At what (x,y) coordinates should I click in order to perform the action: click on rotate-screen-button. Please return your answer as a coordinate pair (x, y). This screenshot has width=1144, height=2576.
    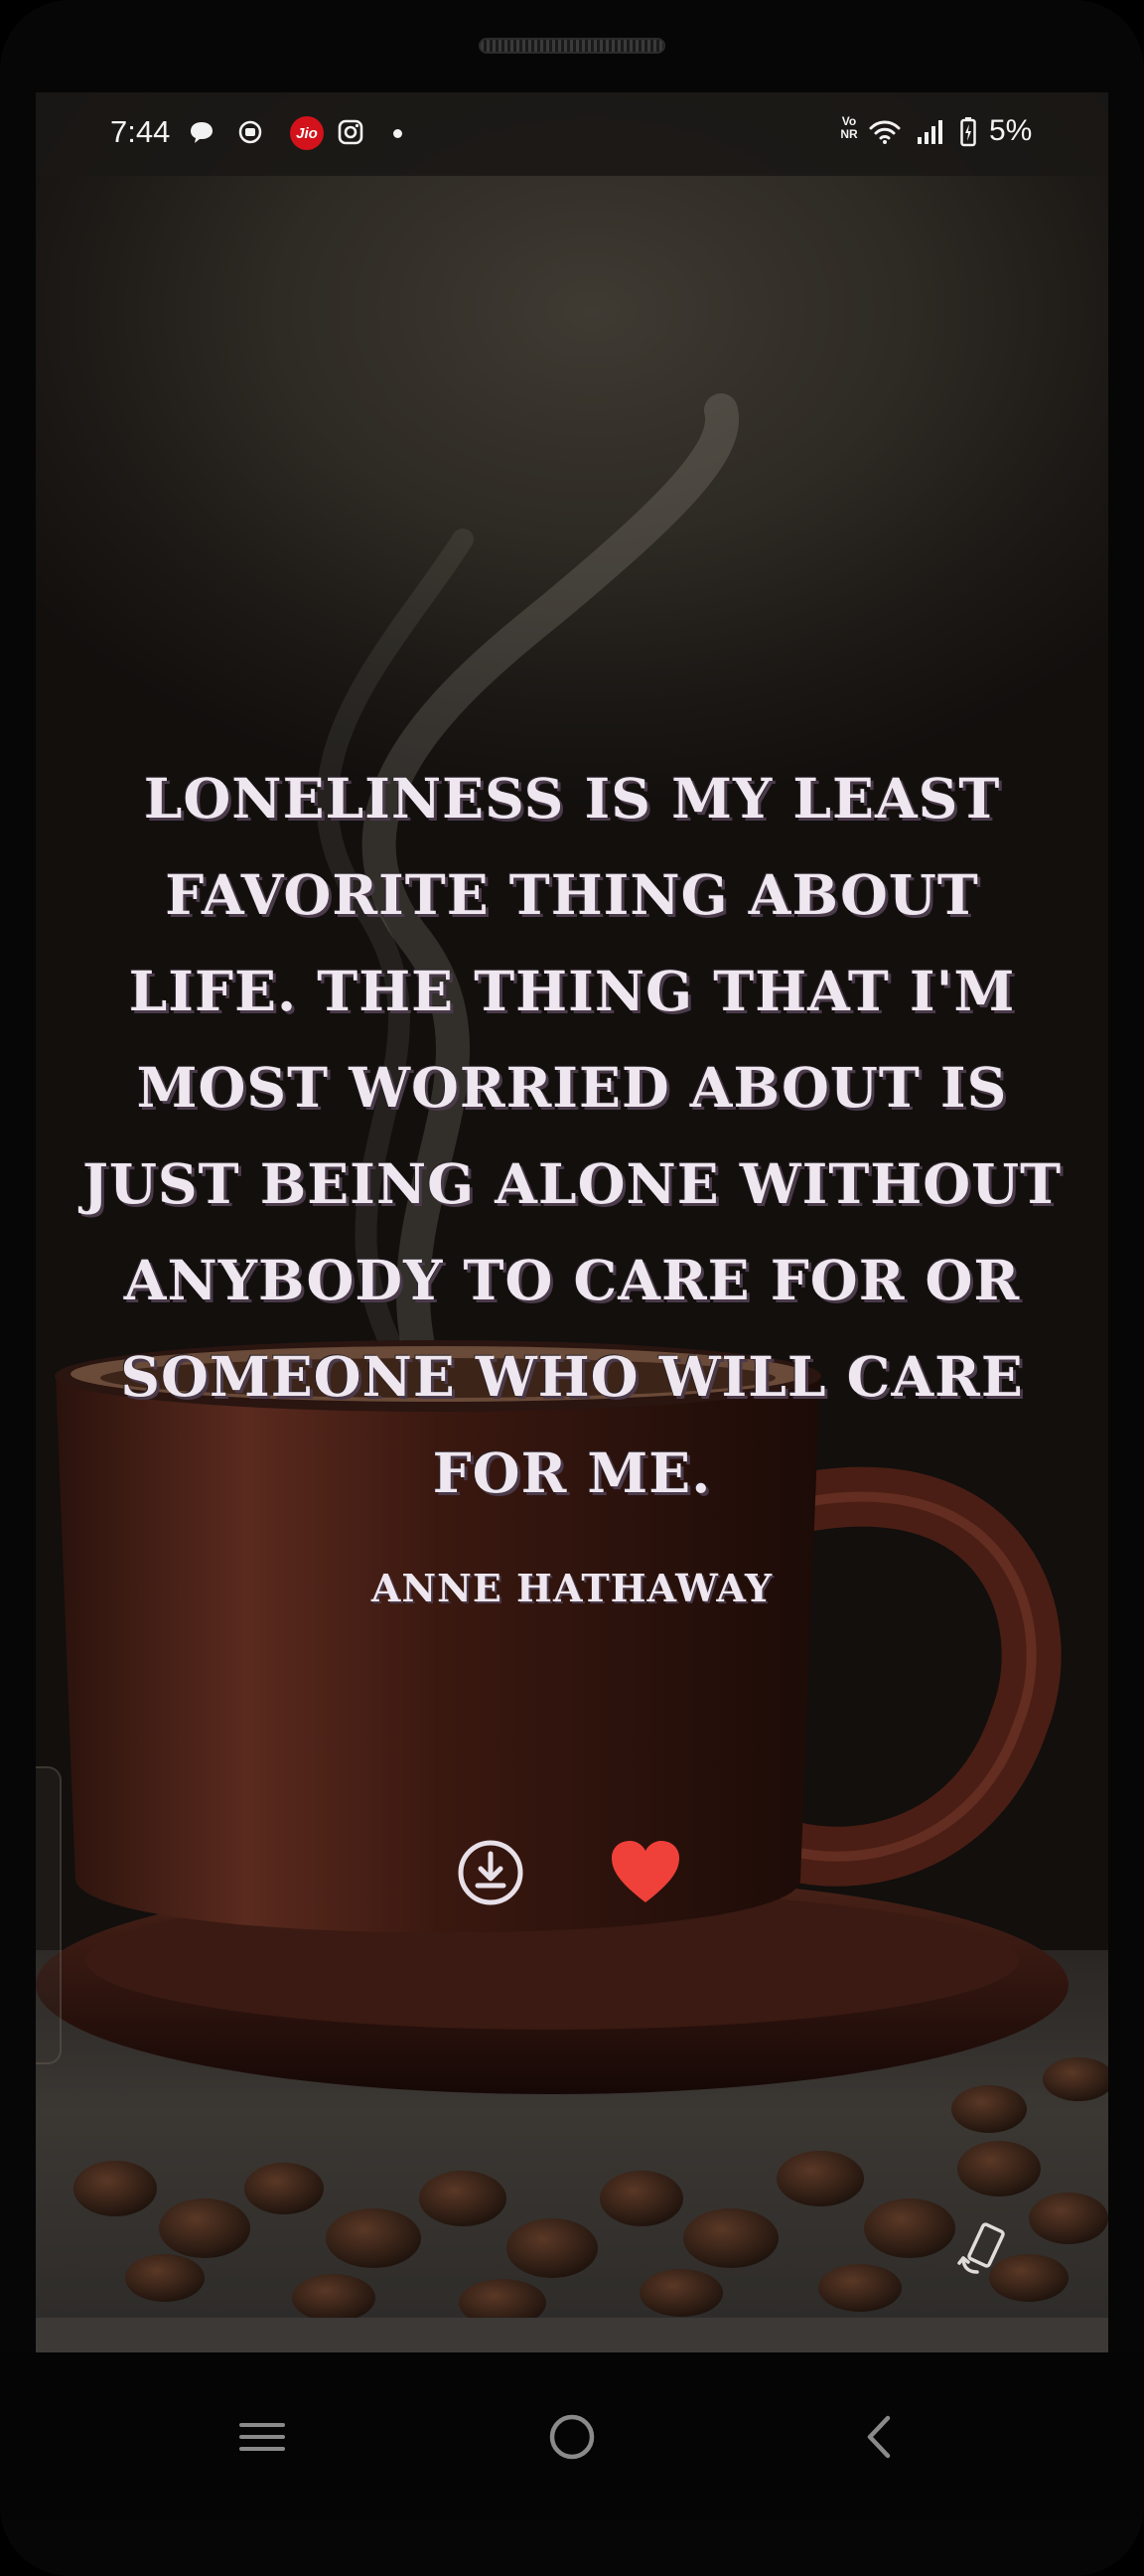
    Looking at the image, I should click on (985, 2248).